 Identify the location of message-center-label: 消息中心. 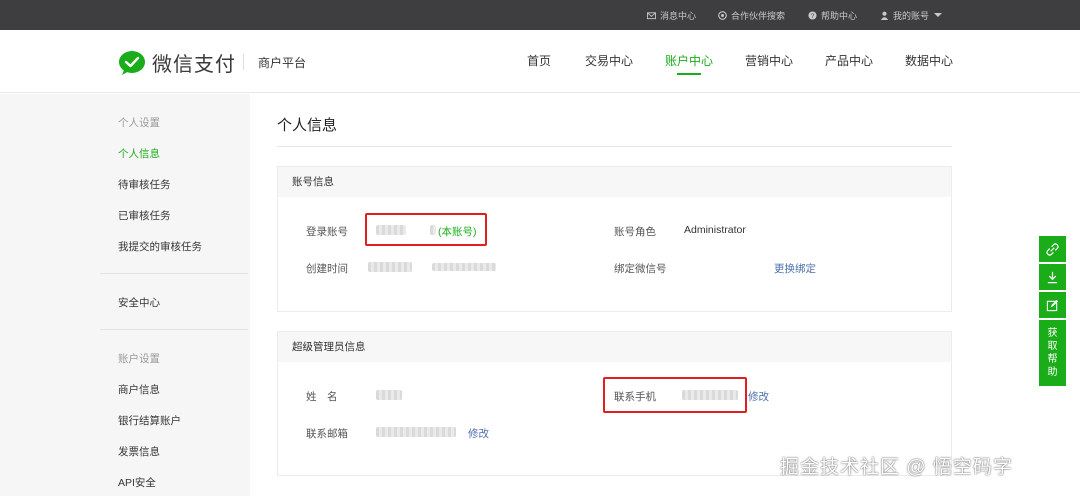
(678, 15).